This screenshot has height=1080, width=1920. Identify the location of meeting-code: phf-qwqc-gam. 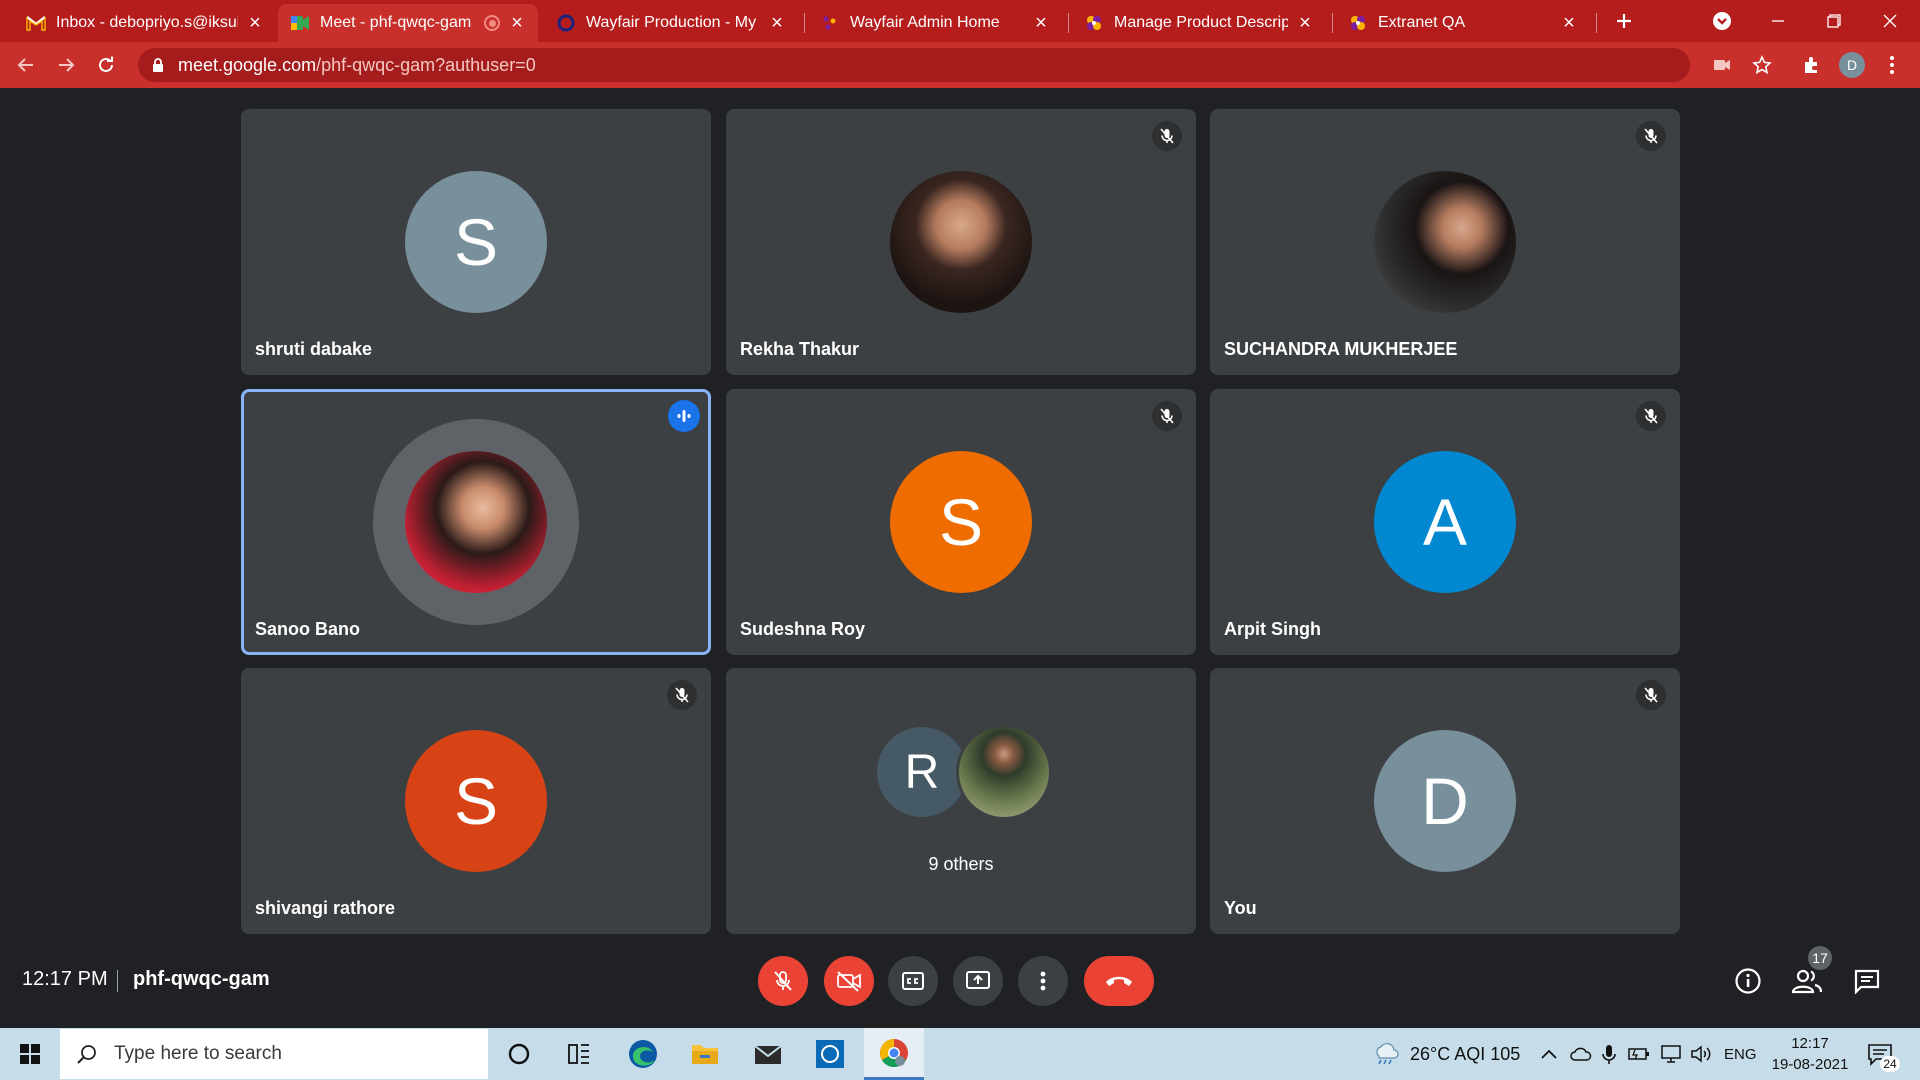
(201, 979).